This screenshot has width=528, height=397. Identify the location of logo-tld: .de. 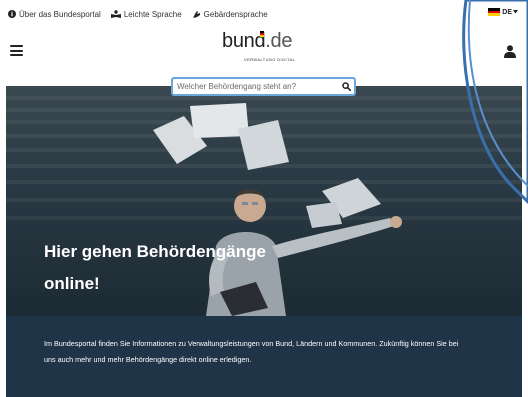
(279, 41).